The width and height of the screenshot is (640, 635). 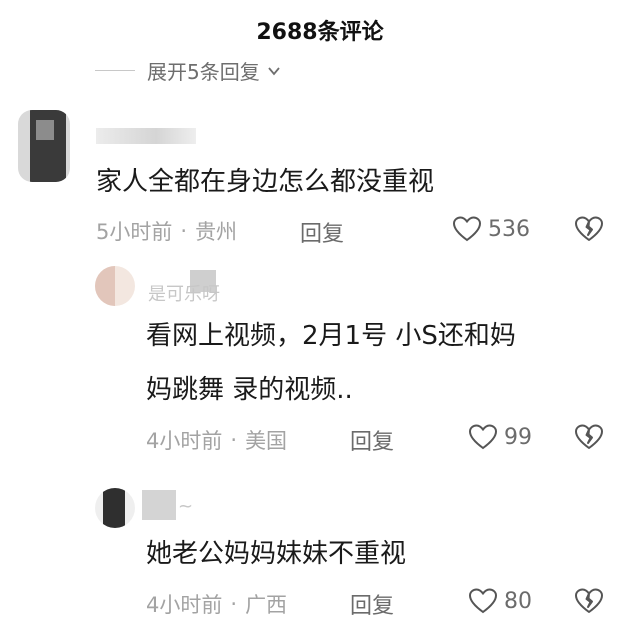 I want to click on like-count: 80, so click(x=518, y=601).